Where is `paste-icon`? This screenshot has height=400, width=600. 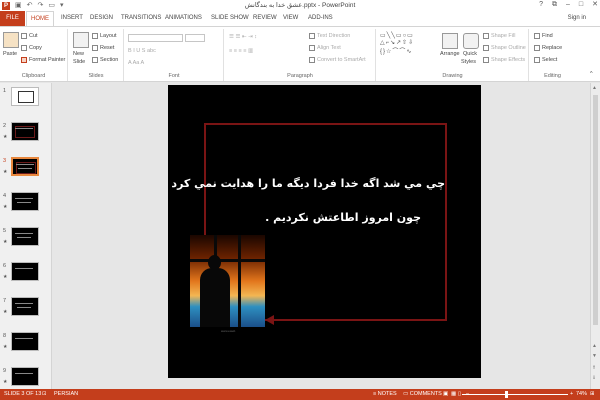 paste-icon is located at coordinates (11, 40).